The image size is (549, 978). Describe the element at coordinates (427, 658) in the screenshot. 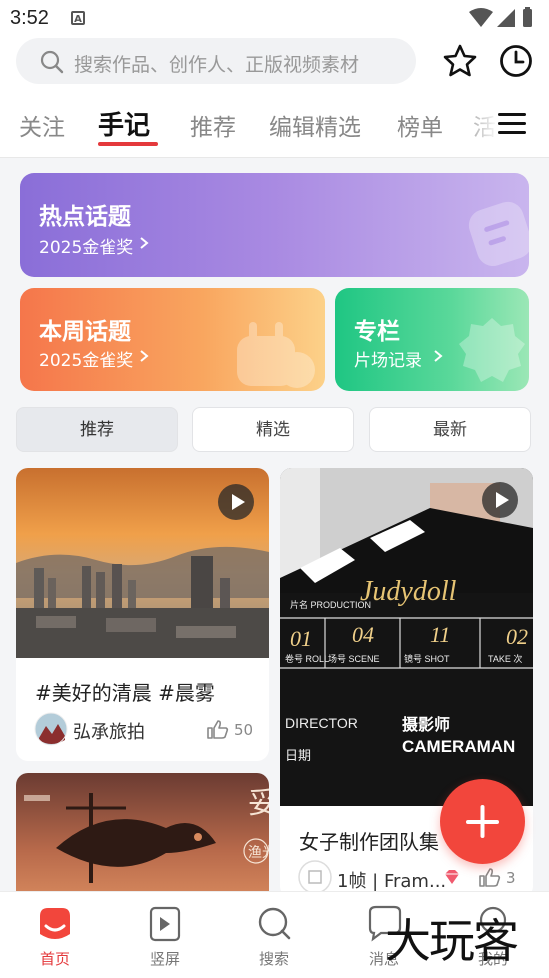

I see `clapper-shot: 镜号 SHOT` at that location.